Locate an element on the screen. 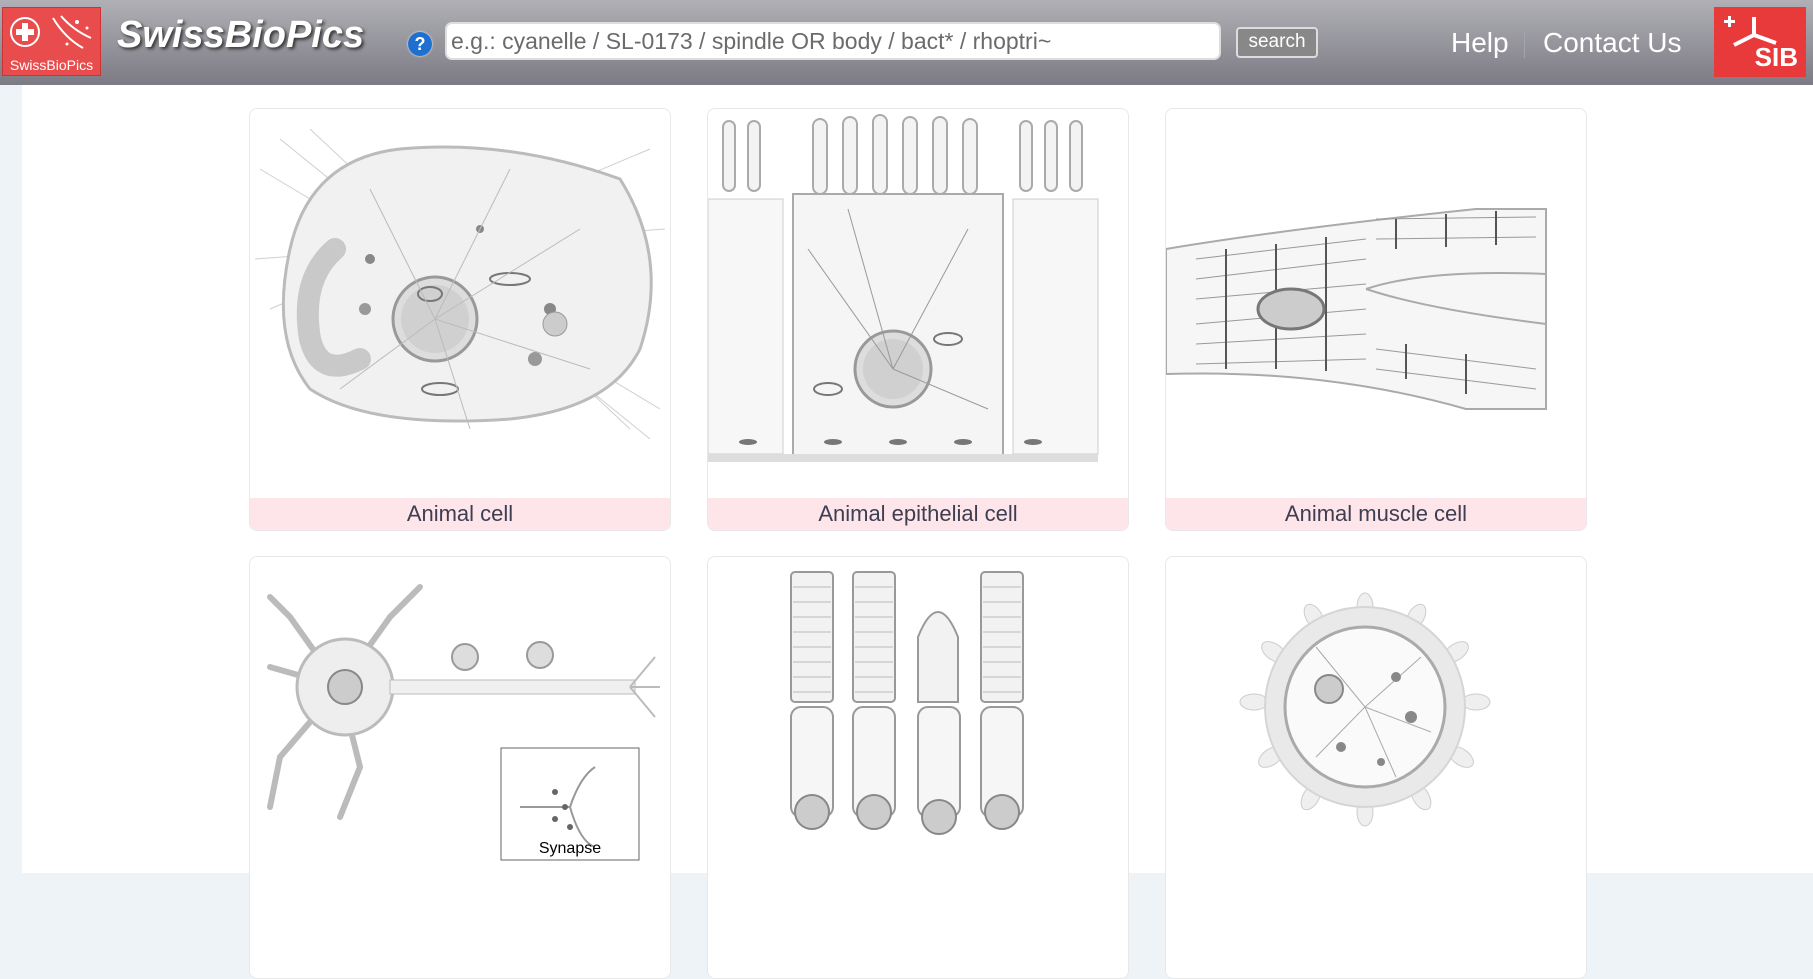 The image size is (1813, 979). card-caption: Animal muscle cell is located at coordinates (1376, 514).